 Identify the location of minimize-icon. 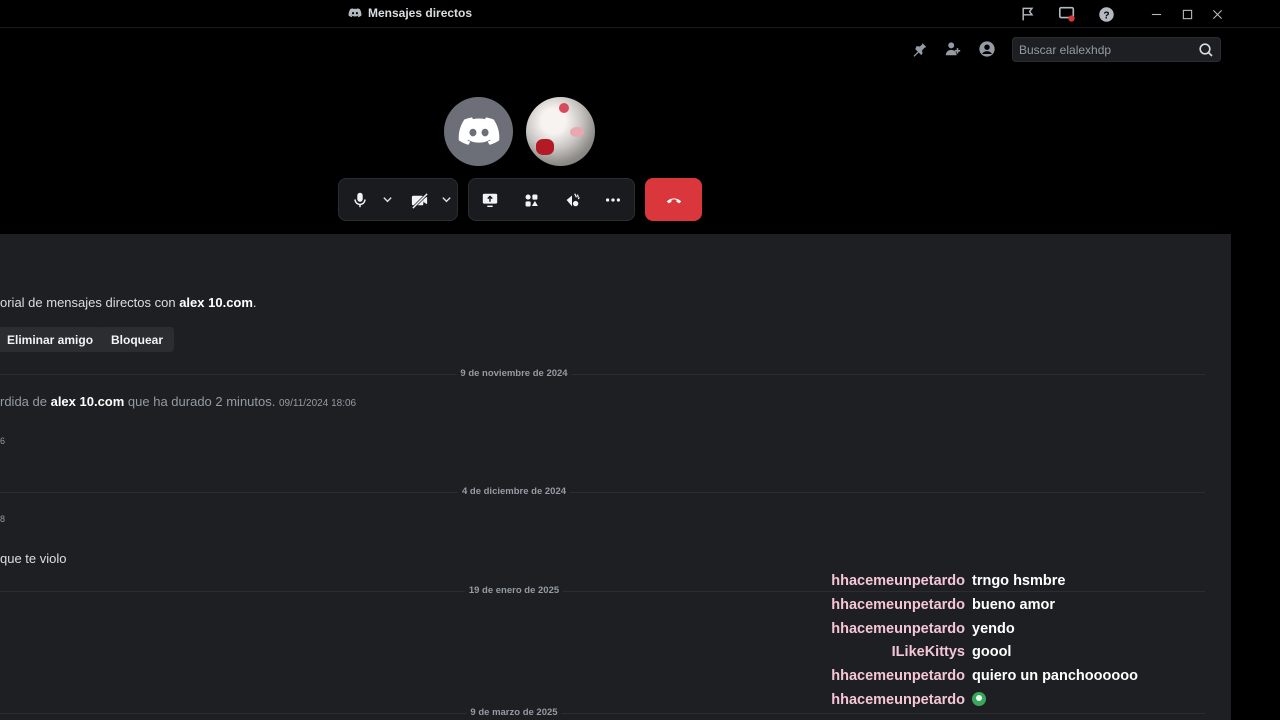
(1156, 14).